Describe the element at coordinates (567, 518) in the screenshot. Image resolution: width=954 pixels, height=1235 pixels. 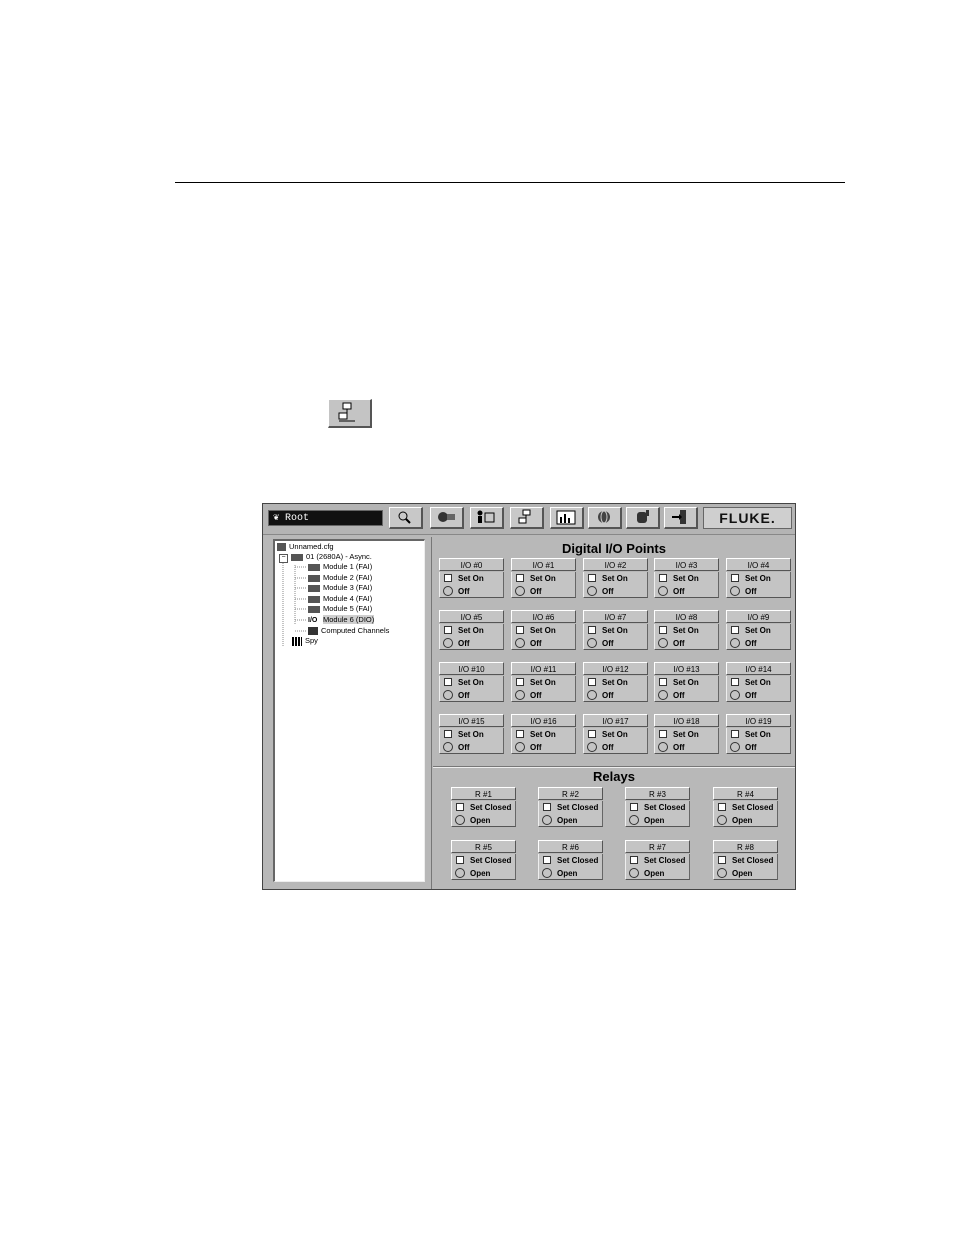
I see `chart-button` at that location.